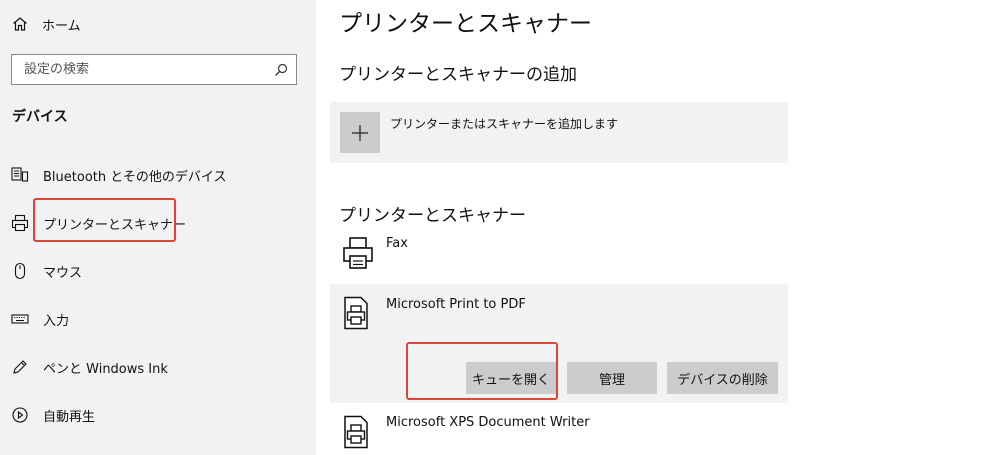  Describe the element at coordinates (722, 378) in the screenshot. I see `remove-device-button: デバイスの削除` at that location.